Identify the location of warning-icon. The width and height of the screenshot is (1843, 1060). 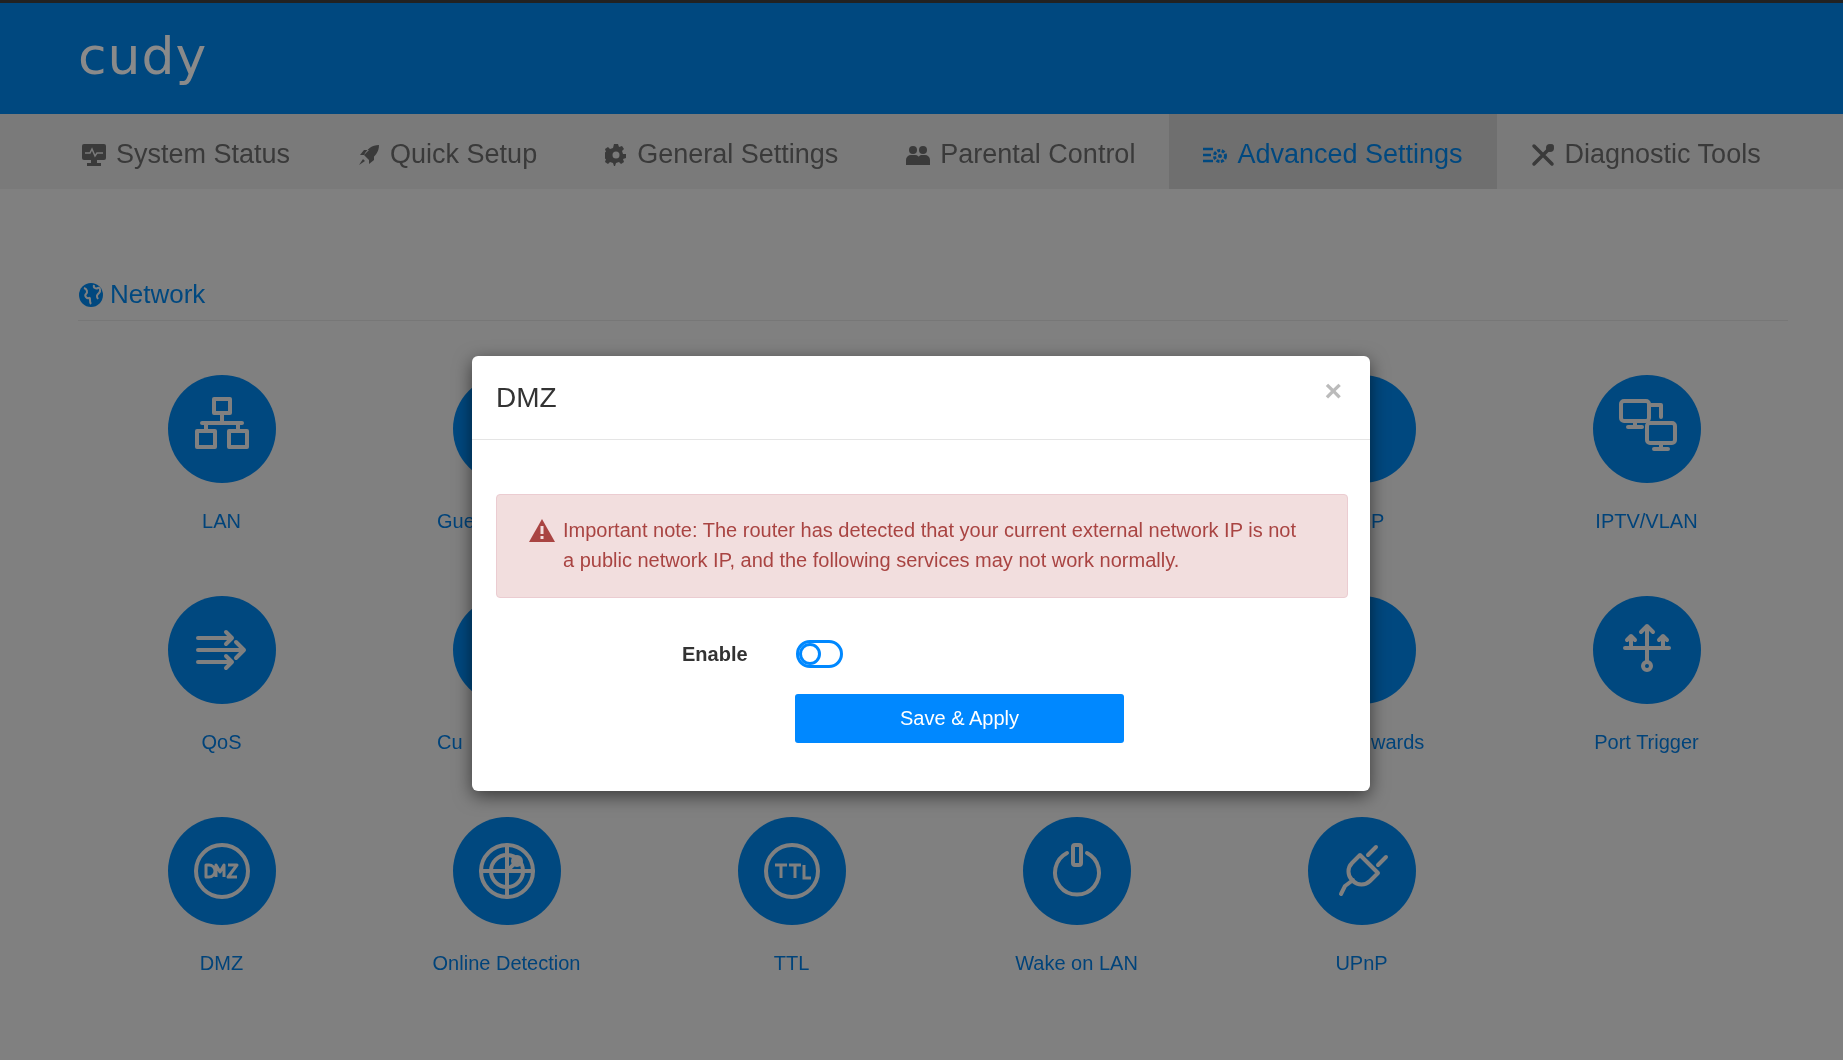
(542, 530).